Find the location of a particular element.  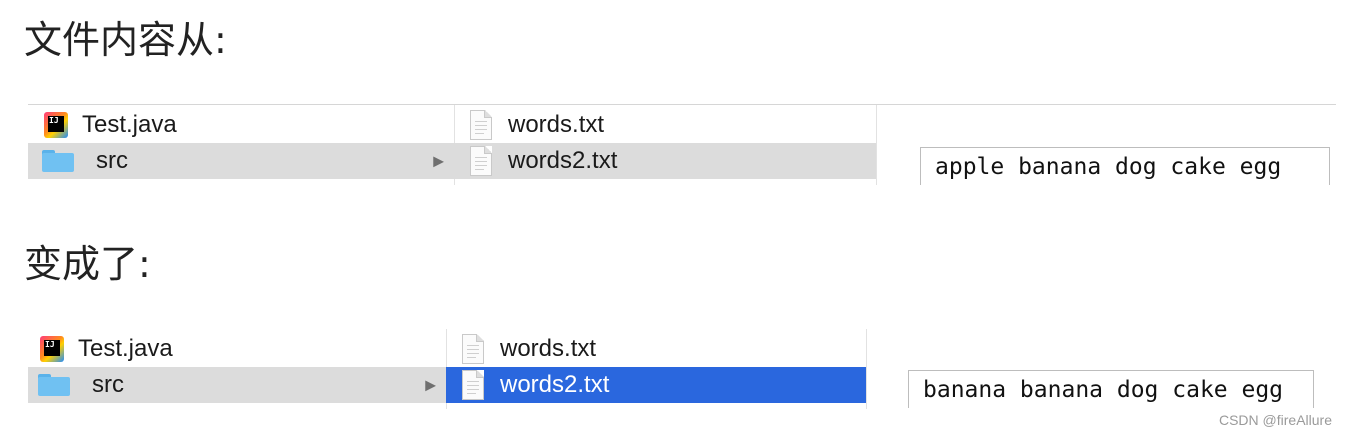

before-column-src: words.txt words2.txt is located at coordinates (665, 145).